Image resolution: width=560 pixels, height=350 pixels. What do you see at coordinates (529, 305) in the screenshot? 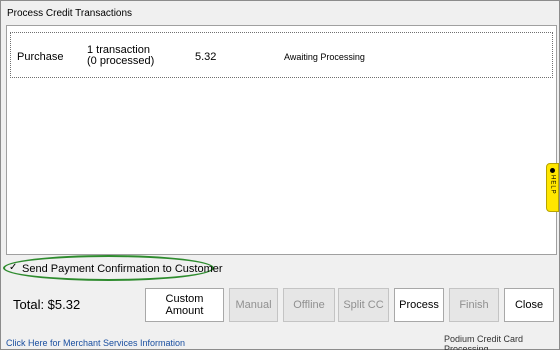
I see `close-button: Close` at bounding box center [529, 305].